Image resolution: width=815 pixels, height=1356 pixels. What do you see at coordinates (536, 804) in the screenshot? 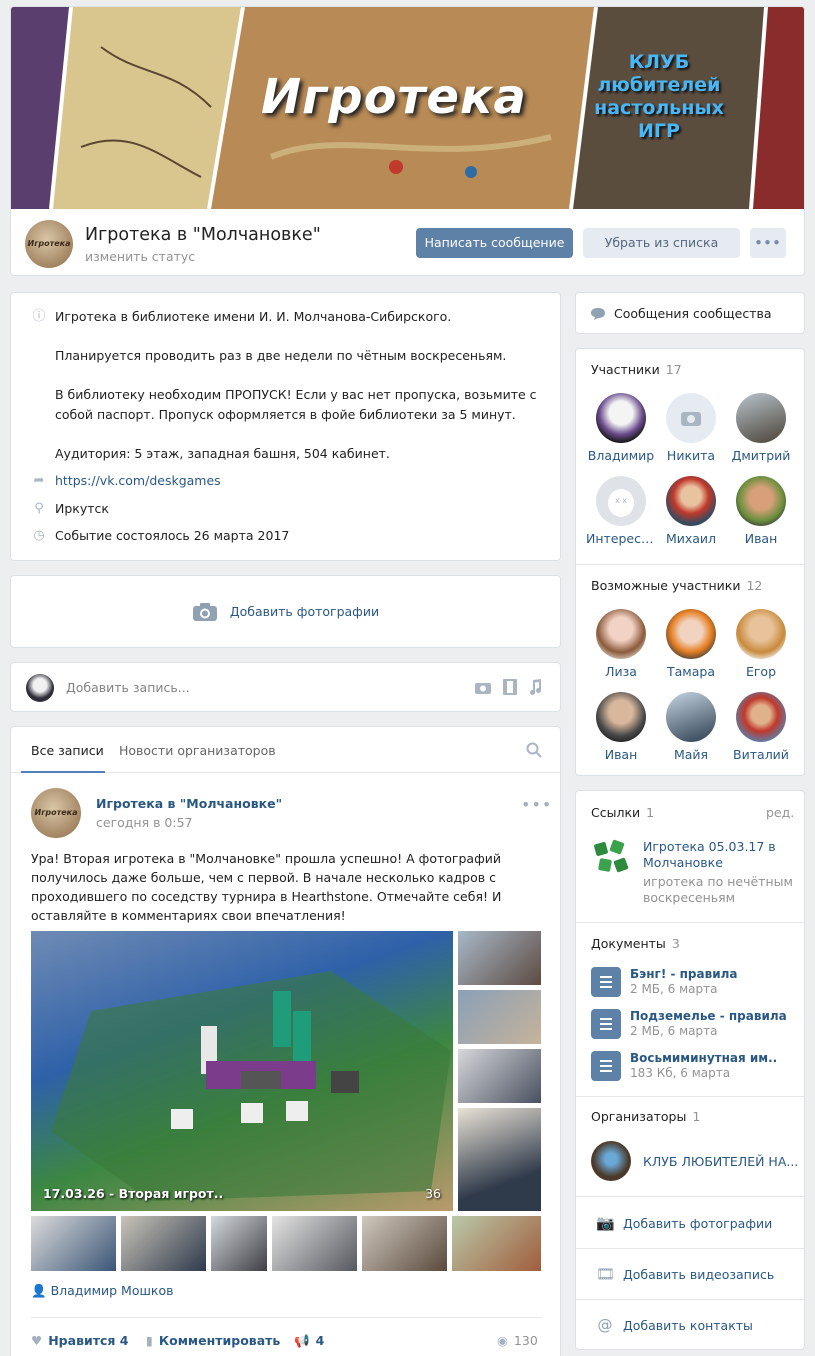
I see `post-more-button: •••` at bounding box center [536, 804].